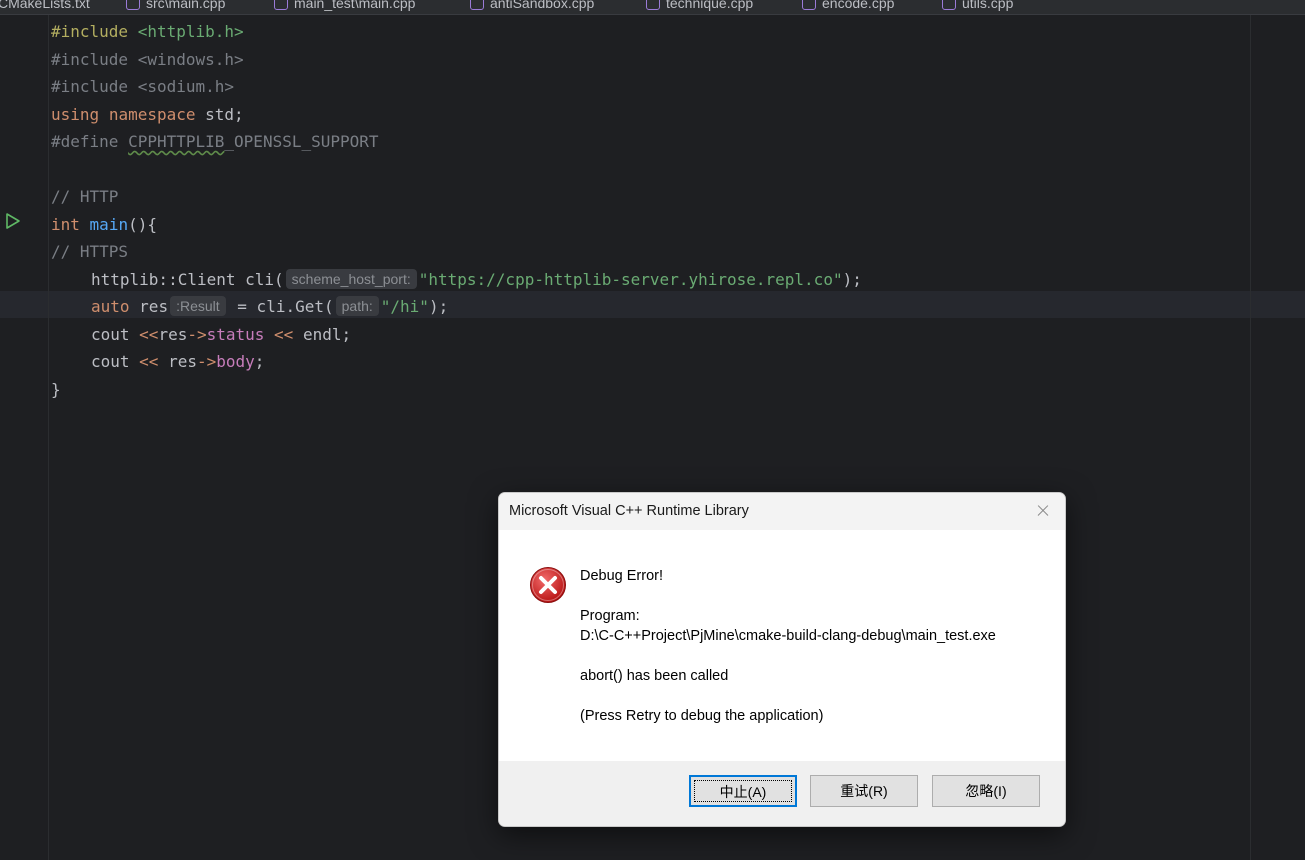 This screenshot has width=1305, height=860. Describe the element at coordinates (355, 5) in the screenshot. I see `tab-label: main_test\main.cpp` at that location.